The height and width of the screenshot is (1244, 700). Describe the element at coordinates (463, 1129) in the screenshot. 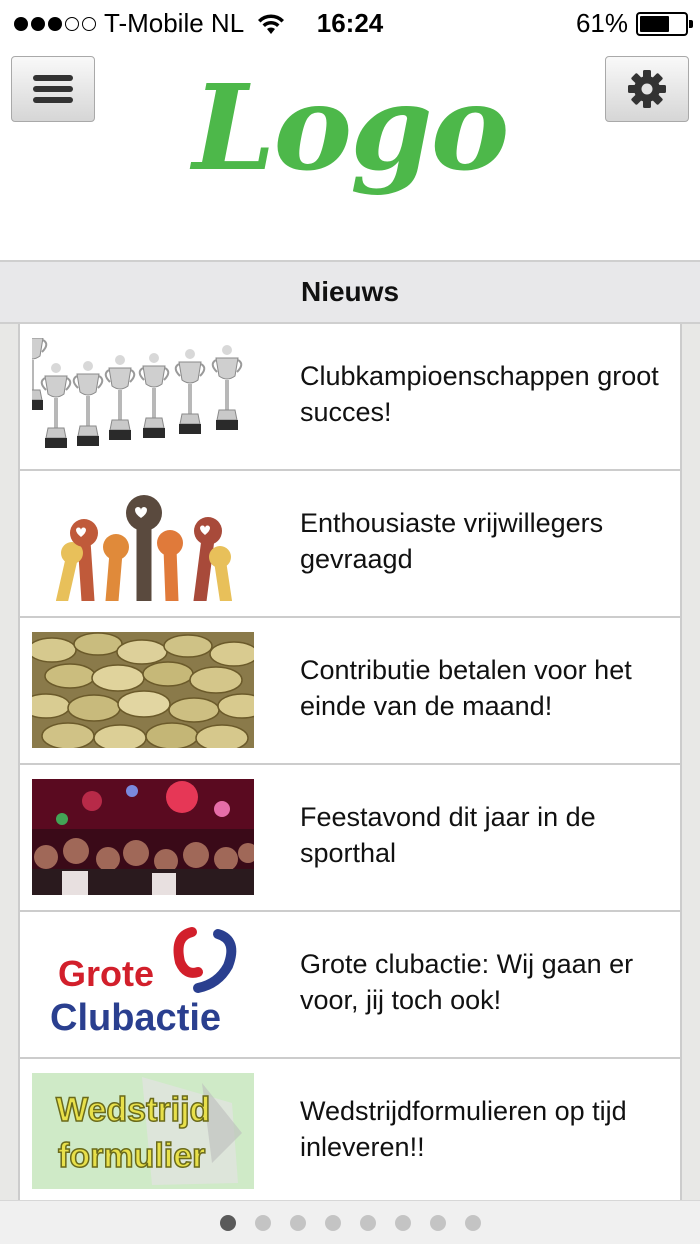

I see `news-item-title: Wedstrijdformulieren op tijd inleveren!!` at that location.